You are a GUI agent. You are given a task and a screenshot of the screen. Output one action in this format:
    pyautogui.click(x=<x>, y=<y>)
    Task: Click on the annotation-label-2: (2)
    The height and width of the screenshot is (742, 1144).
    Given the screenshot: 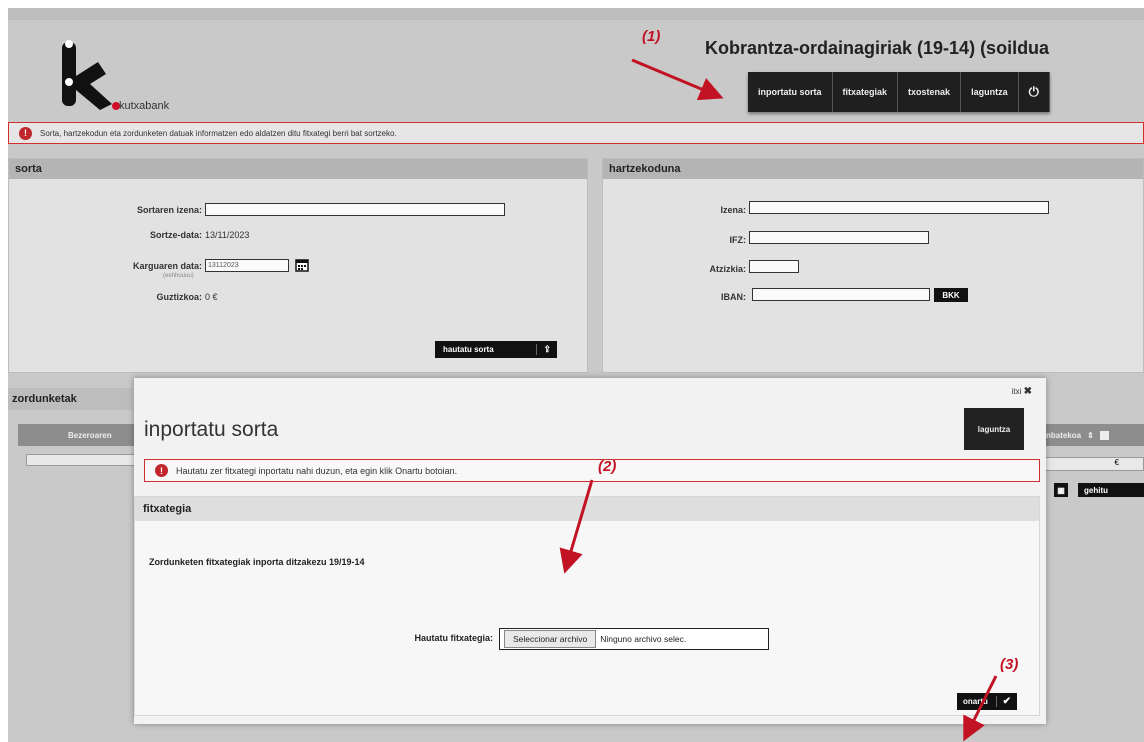 What is the action you would take?
    pyautogui.click(x=607, y=466)
    